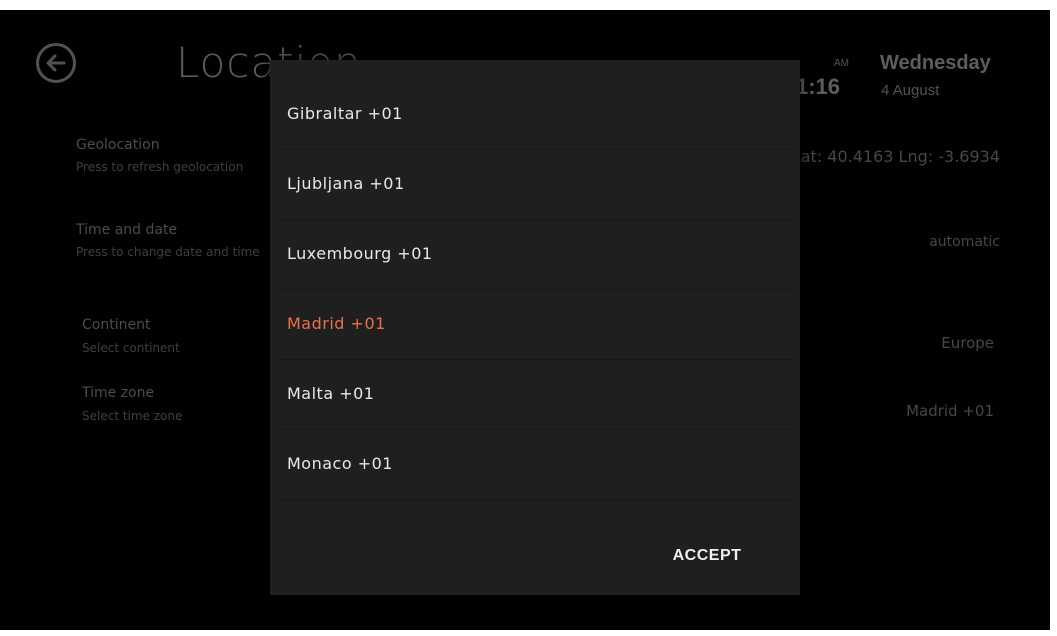 The image size is (1057, 636). What do you see at coordinates (336, 323) in the screenshot?
I see `time-zone-option-label: Madrid +01` at bounding box center [336, 323].